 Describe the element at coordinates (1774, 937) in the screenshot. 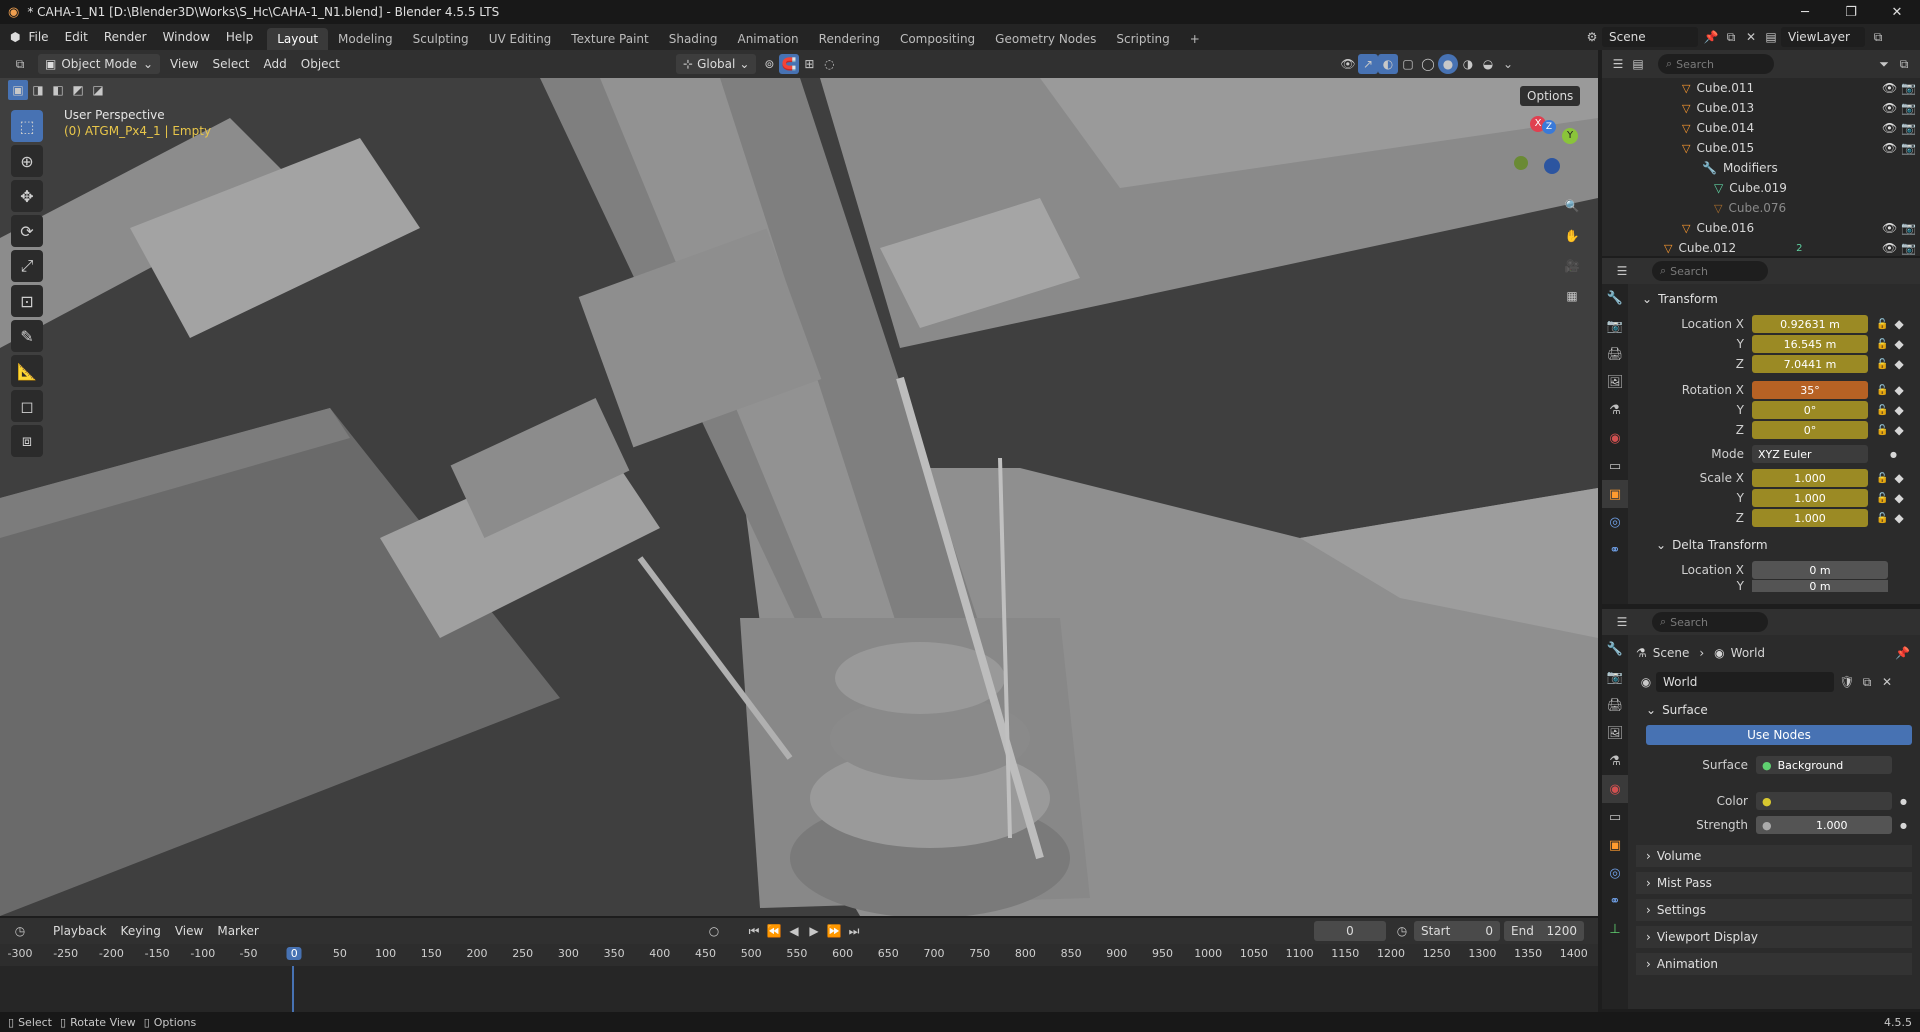

I see `viewport-display-panel-header: › Viewport Display` at that location.